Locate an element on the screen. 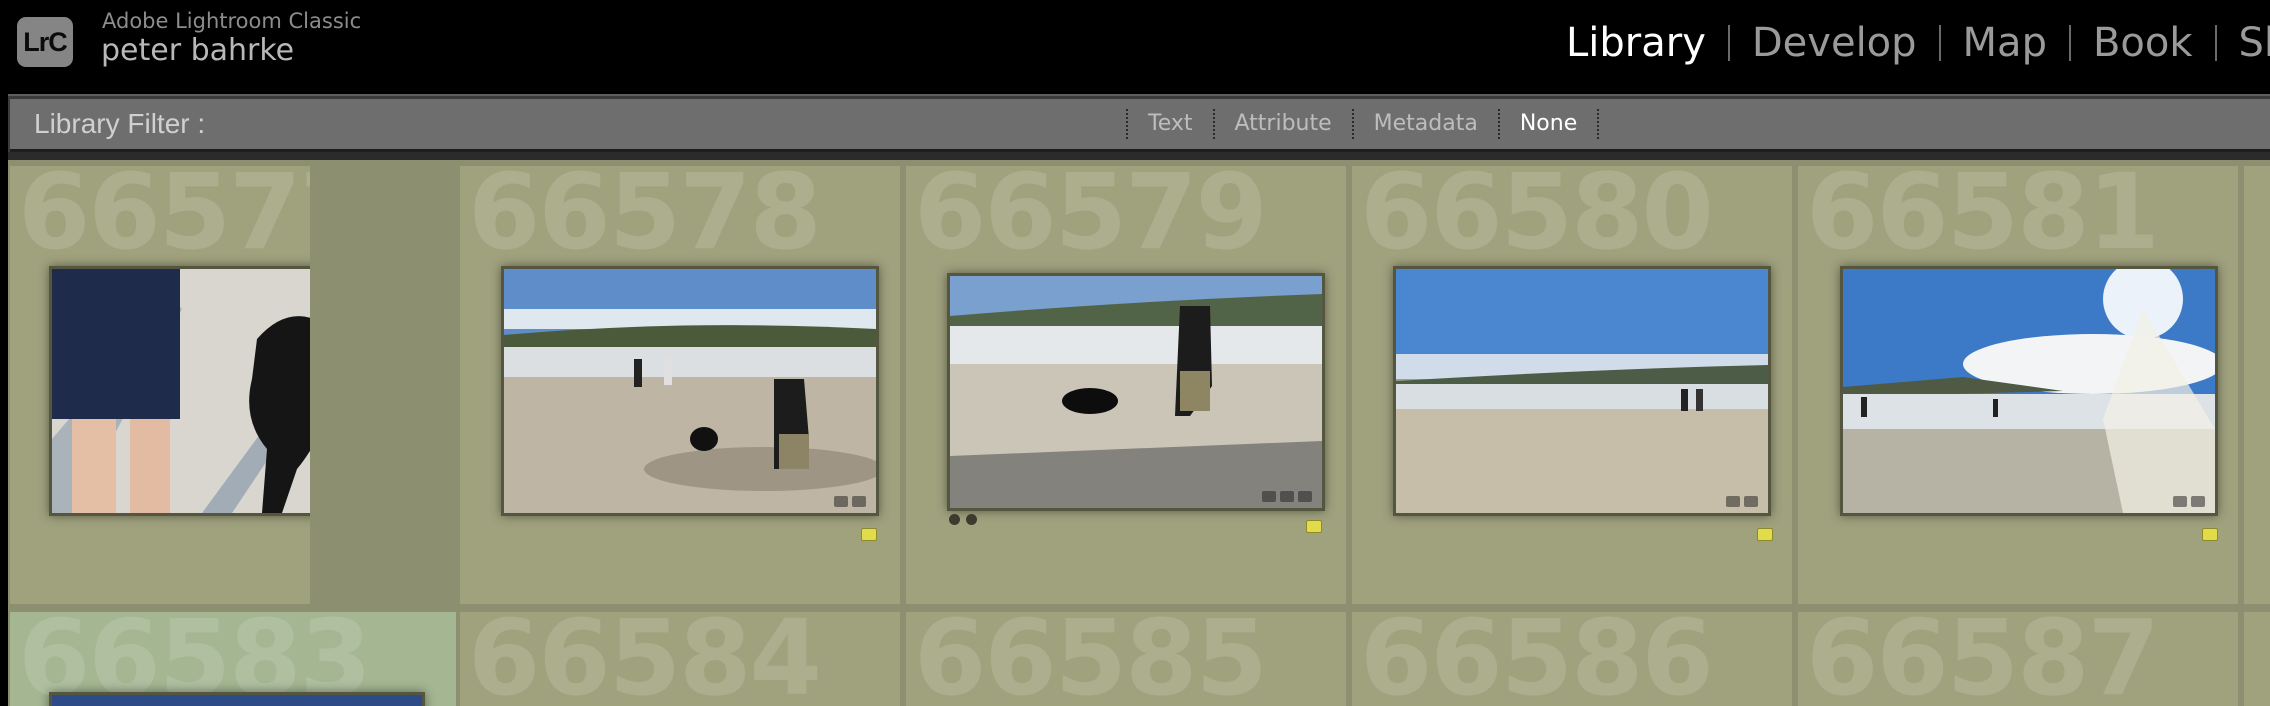  photo-preview is located at coordinates (237, 700).